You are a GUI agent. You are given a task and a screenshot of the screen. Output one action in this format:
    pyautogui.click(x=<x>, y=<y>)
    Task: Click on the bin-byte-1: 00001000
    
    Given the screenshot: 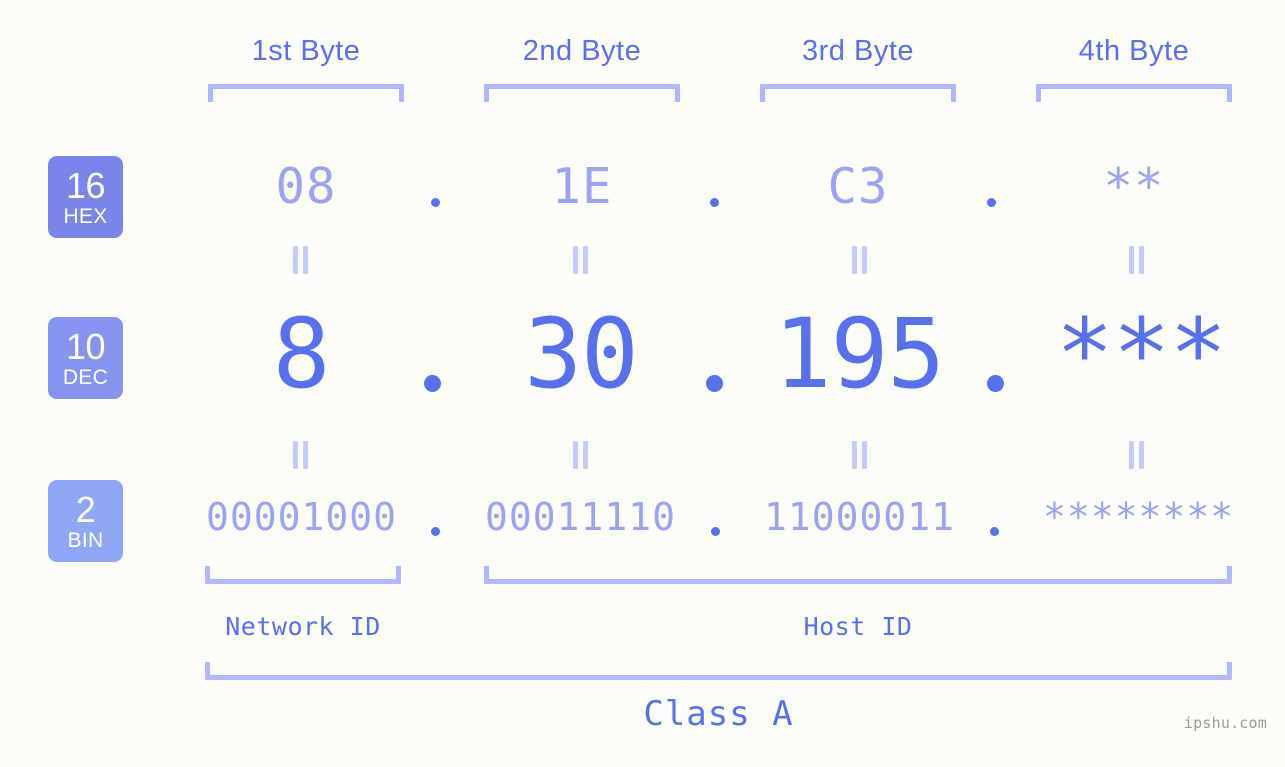 What is the action you would take?
    pyautogui.click(x=301, y=517)
    